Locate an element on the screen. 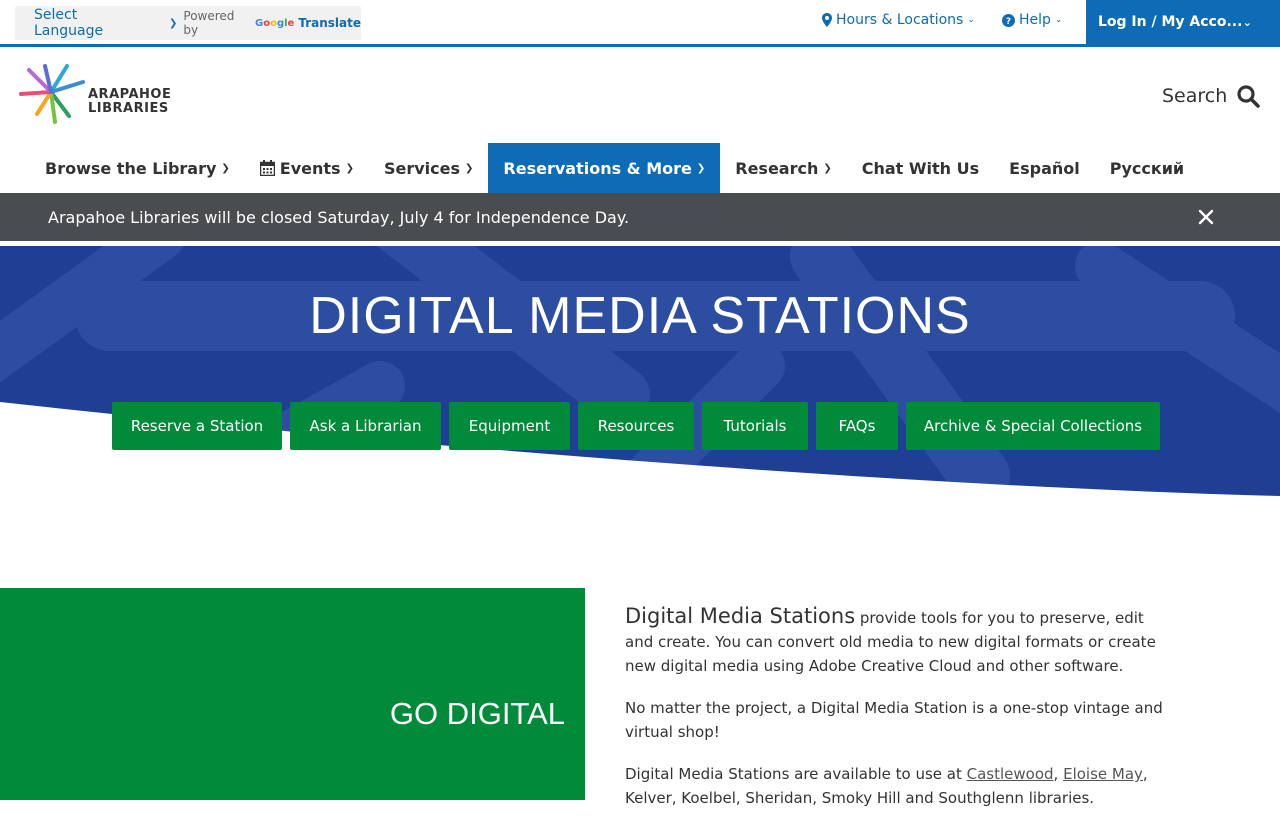  powered-by-google: Powered by Google Translate is located at coordinates (272, 23).